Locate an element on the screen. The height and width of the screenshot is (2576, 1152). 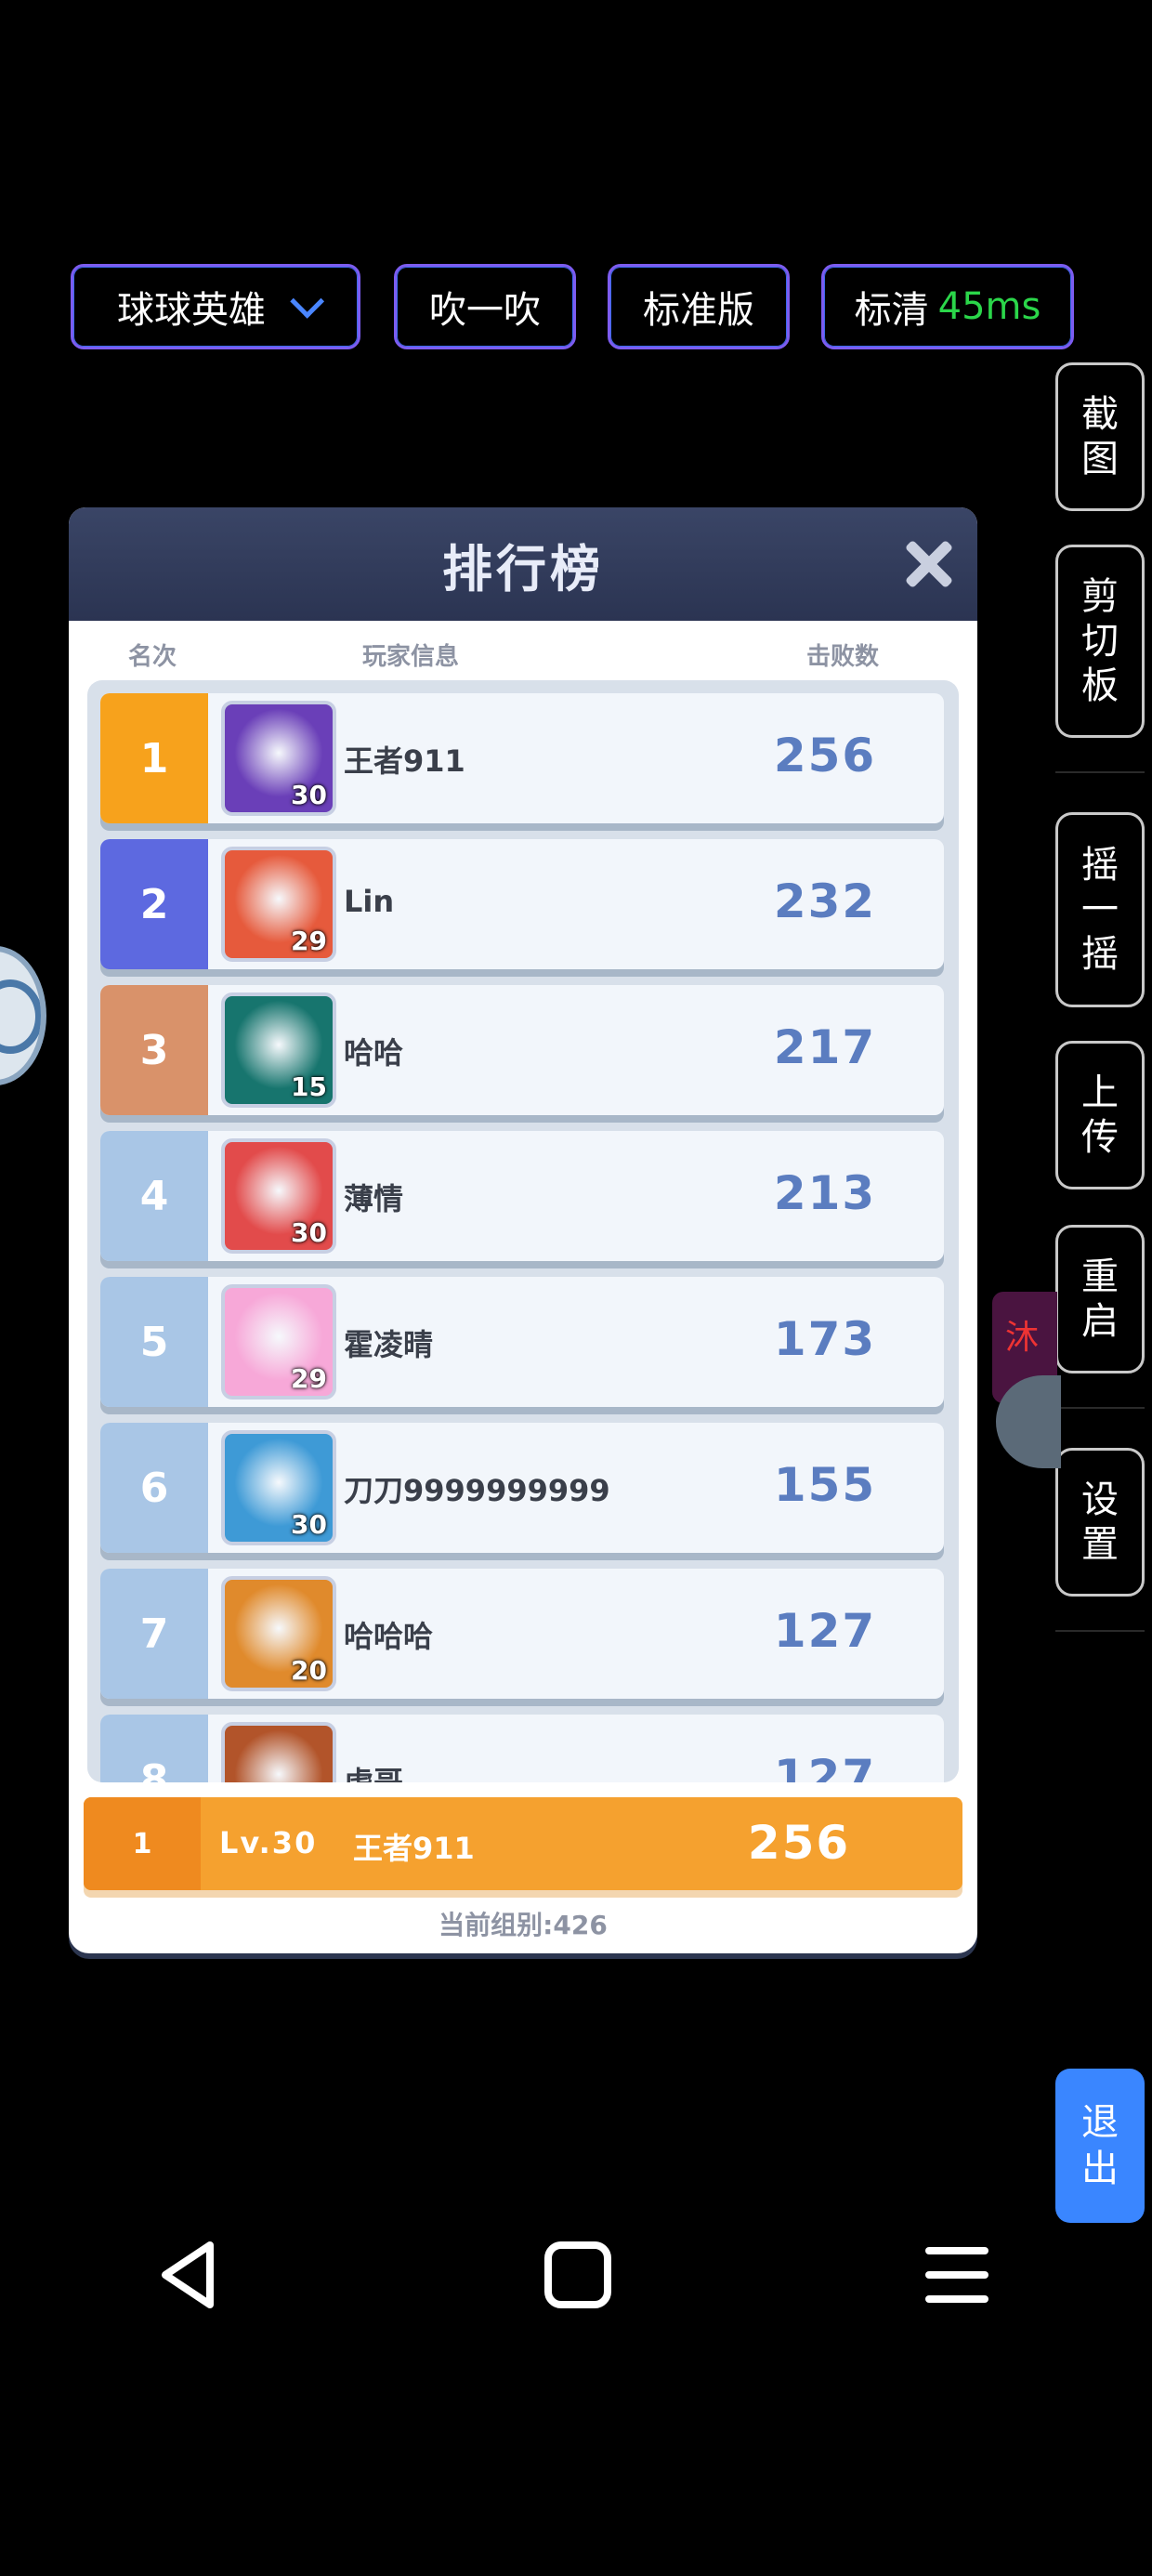
current-group-text: 当前组别:426 is located at coordinates (523, 1925).